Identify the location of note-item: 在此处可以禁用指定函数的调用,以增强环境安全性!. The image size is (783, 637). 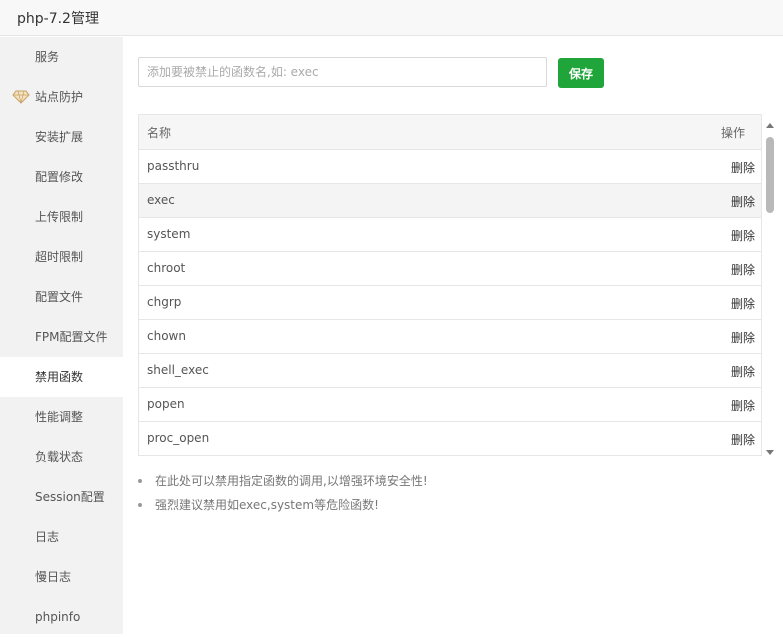
(438, 481).